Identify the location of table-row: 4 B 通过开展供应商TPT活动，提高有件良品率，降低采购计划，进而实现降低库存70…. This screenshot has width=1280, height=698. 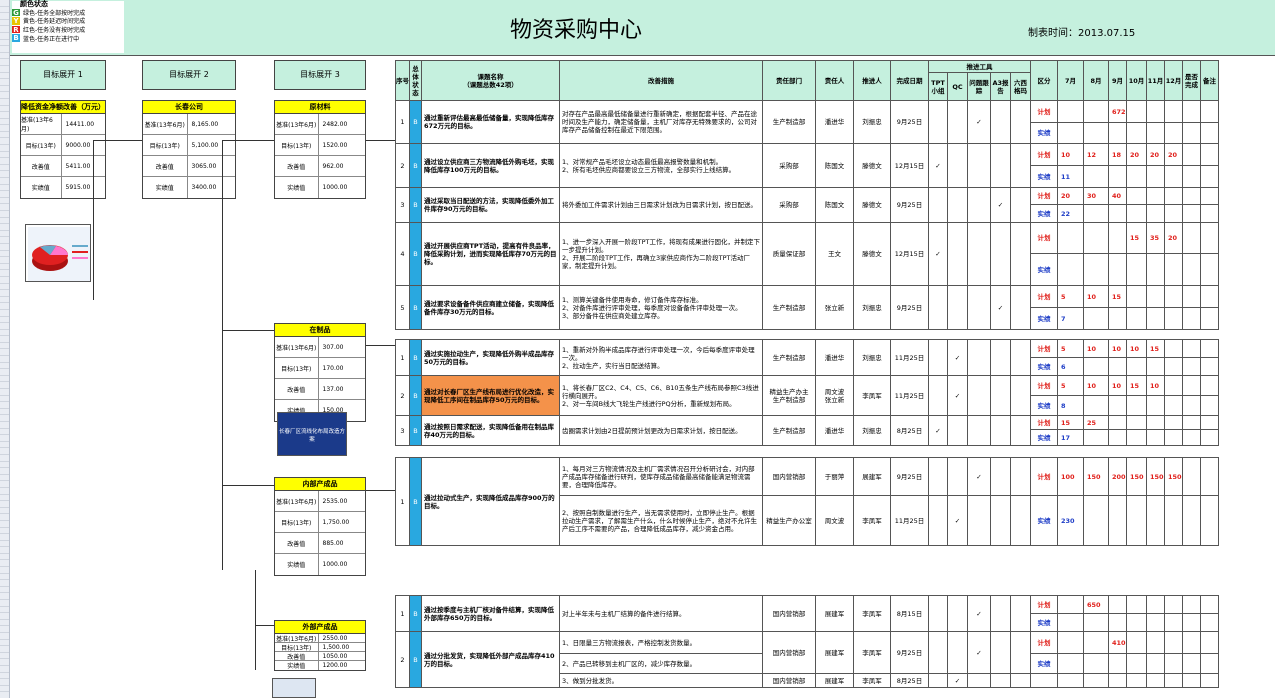
(807, 254).